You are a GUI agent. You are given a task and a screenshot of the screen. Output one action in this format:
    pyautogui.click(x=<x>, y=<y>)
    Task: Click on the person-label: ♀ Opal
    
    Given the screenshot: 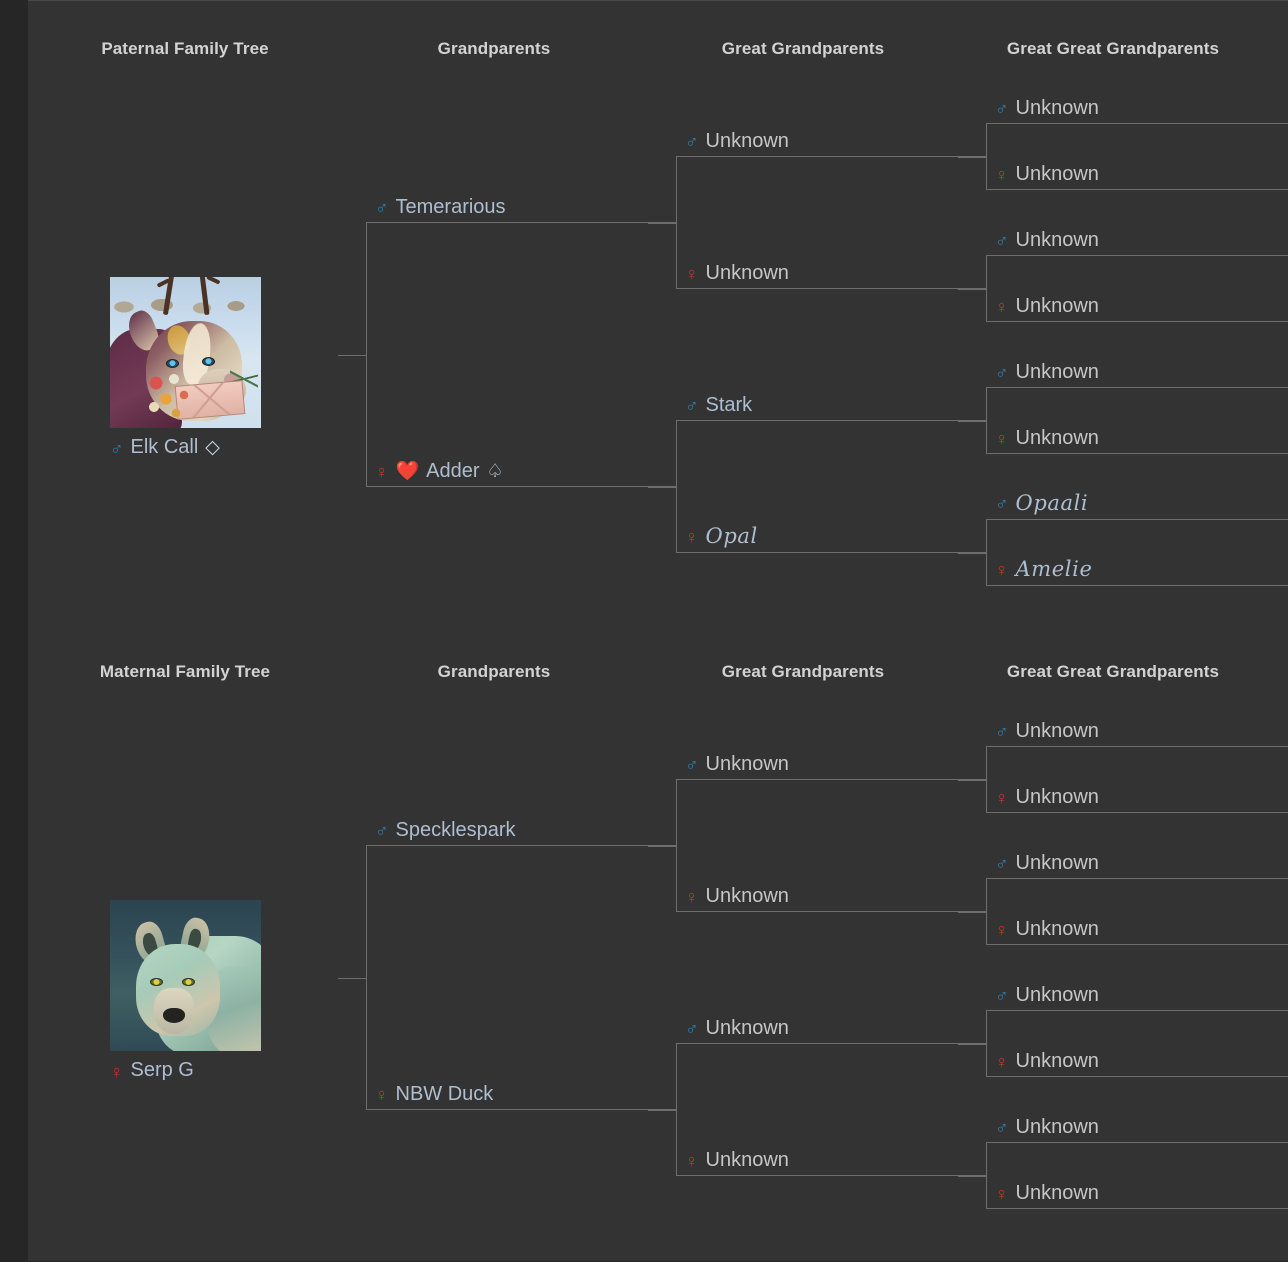 What is the action you would take?
    pyautogui.click(x=721, y=535)
    